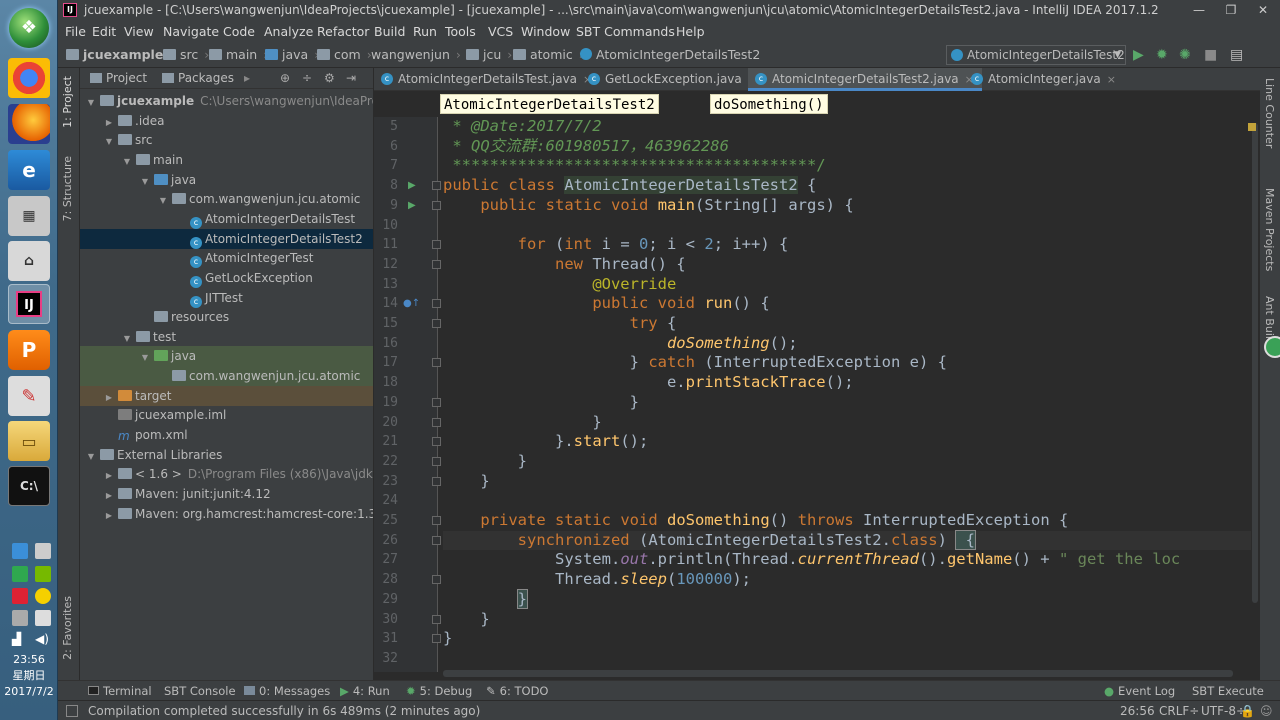  What do you see at coordinates (226, 514) in the screenshot?
I see `tree-item: ▶ Maven: org.hamcrest:hamcrest-core:1.3` at bounding box center [226, 514].